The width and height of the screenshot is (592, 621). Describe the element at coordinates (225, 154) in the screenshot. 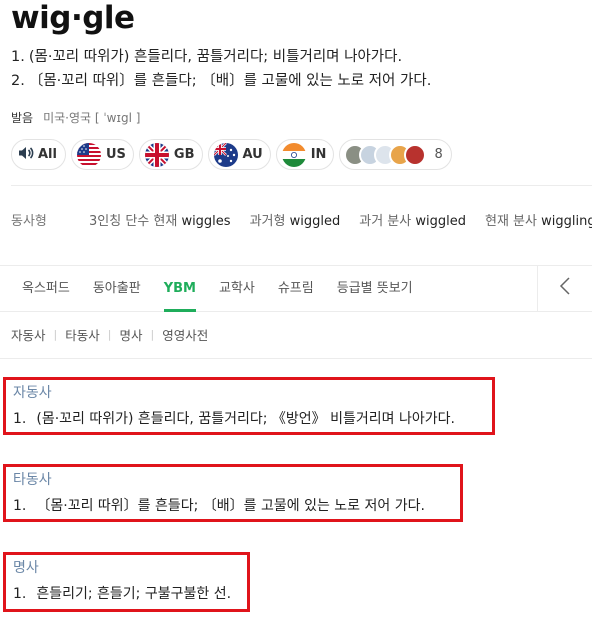

I see `au-flag-icon` at that location.